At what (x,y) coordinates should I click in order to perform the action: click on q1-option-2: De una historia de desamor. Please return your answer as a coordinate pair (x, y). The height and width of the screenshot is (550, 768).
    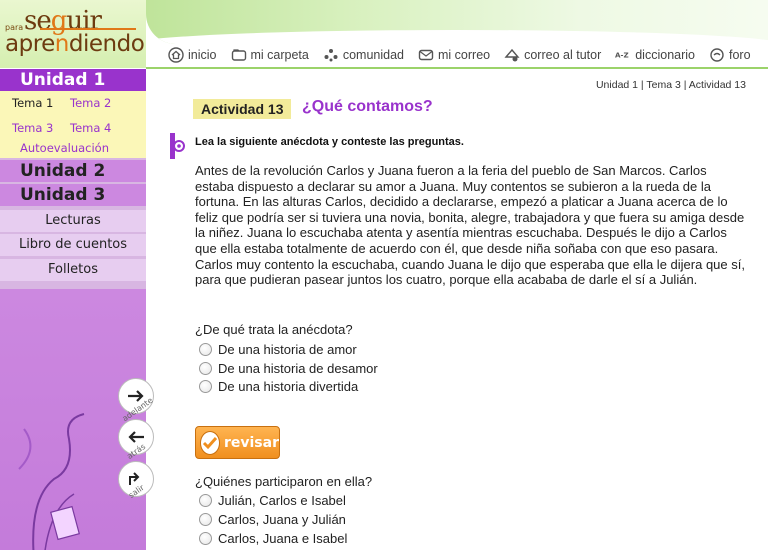
    Looking at the image, I should click on (288, 368).